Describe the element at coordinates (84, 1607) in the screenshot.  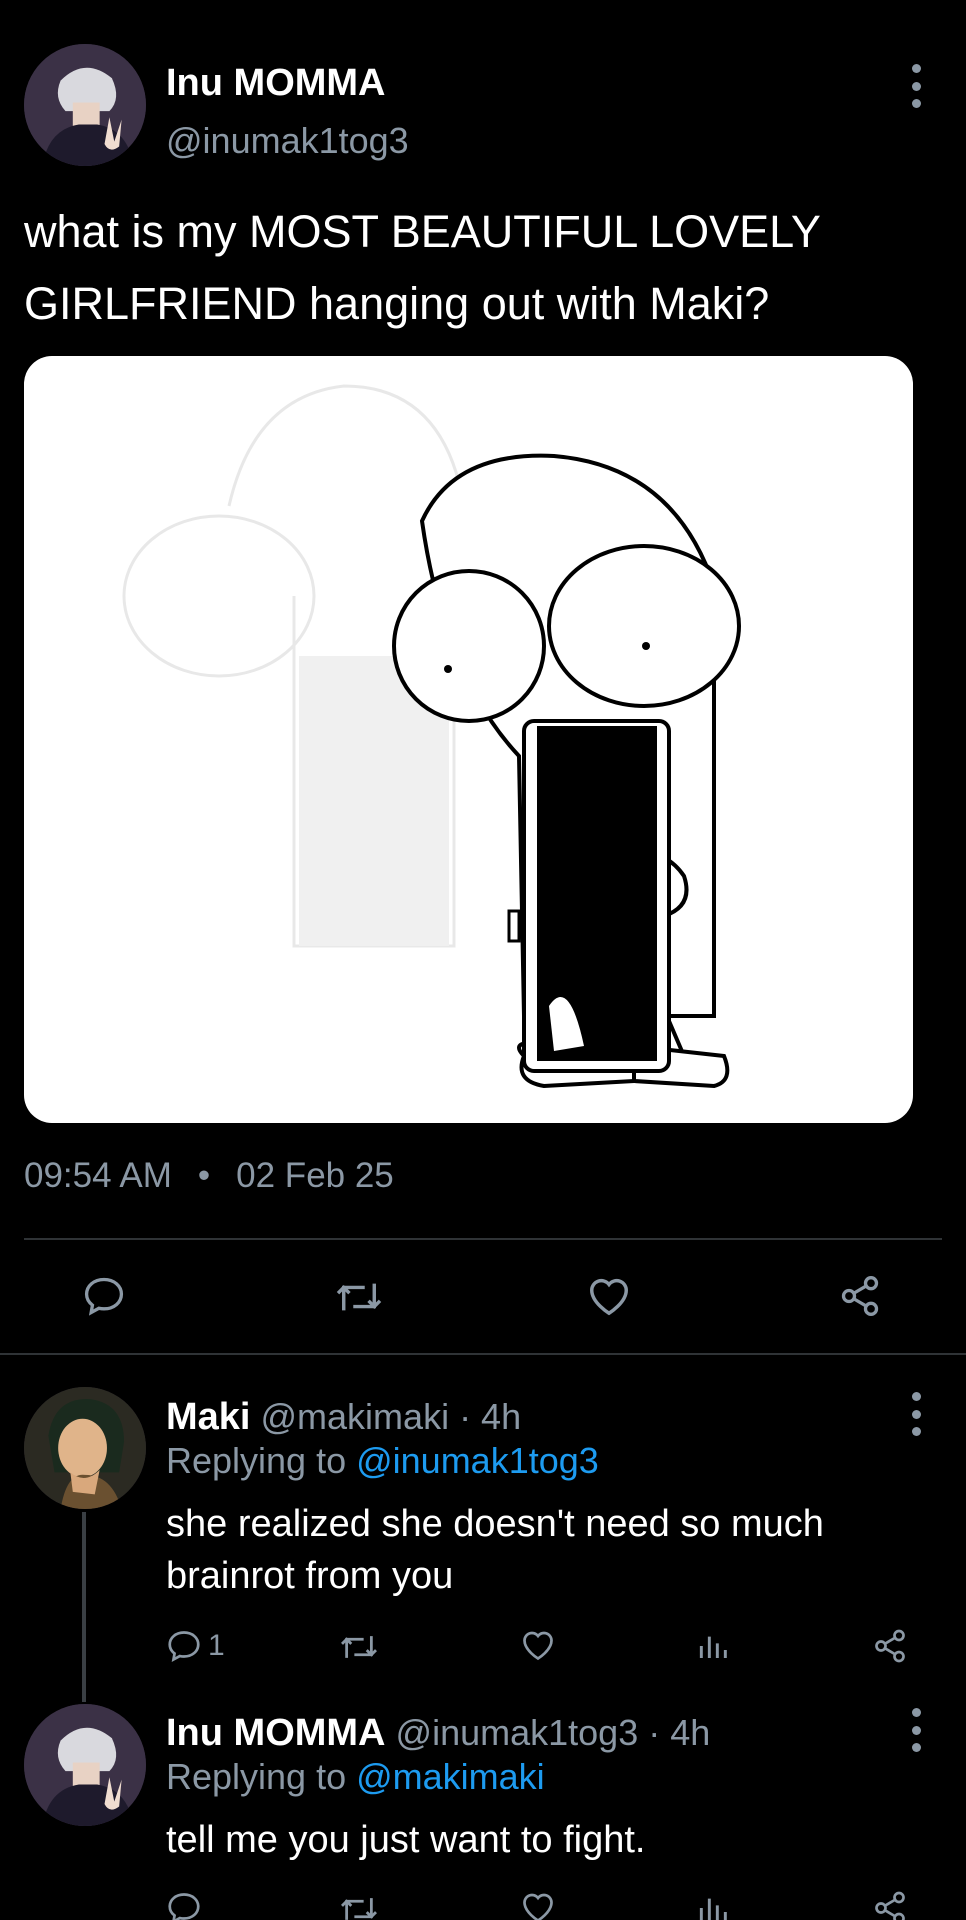
I see `thread-line` at that location.